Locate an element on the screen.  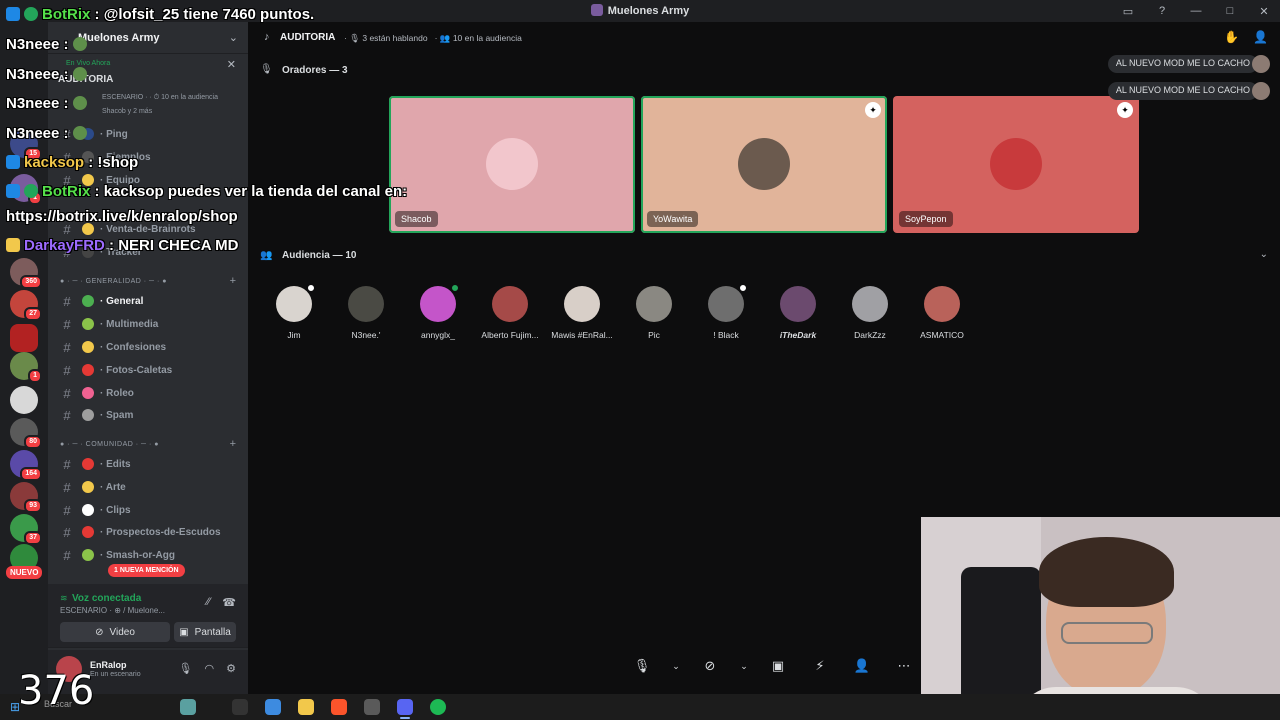
channel-confesiones: # · Confesiones is located at coordinates (149, 347).